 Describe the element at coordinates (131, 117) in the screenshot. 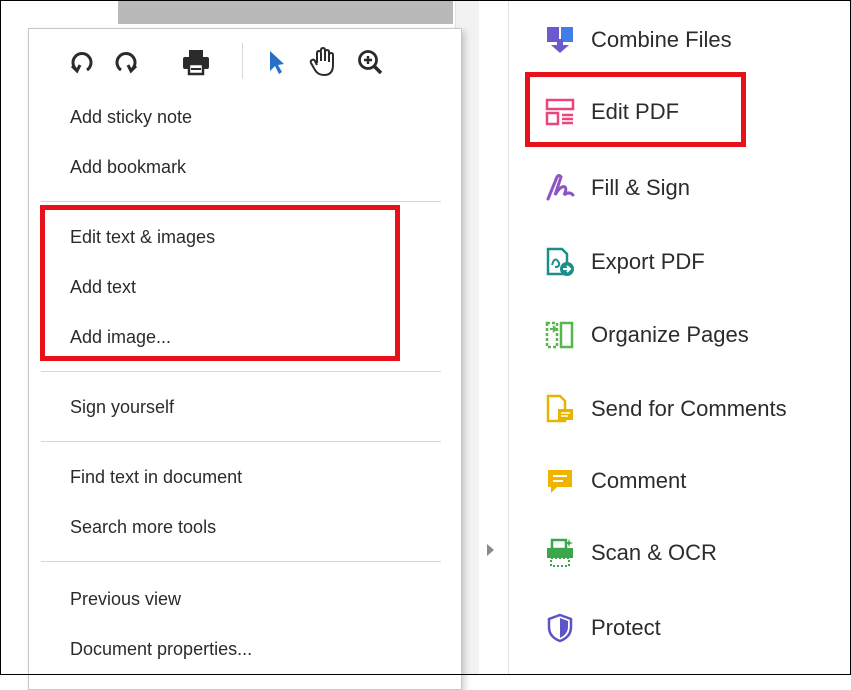

I see `menu-item-add-sticky-note: Add sticky note` at that location.